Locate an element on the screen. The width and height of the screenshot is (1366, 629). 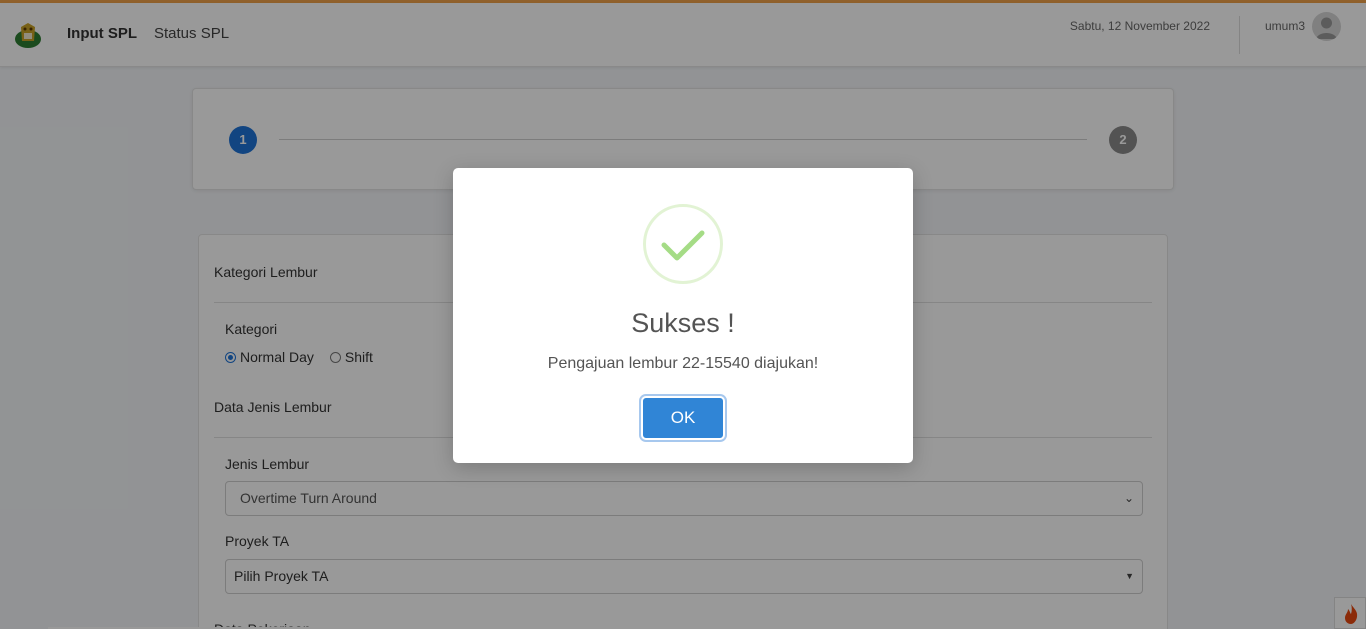
ok-button: OK is located at coordinates (683, 418).